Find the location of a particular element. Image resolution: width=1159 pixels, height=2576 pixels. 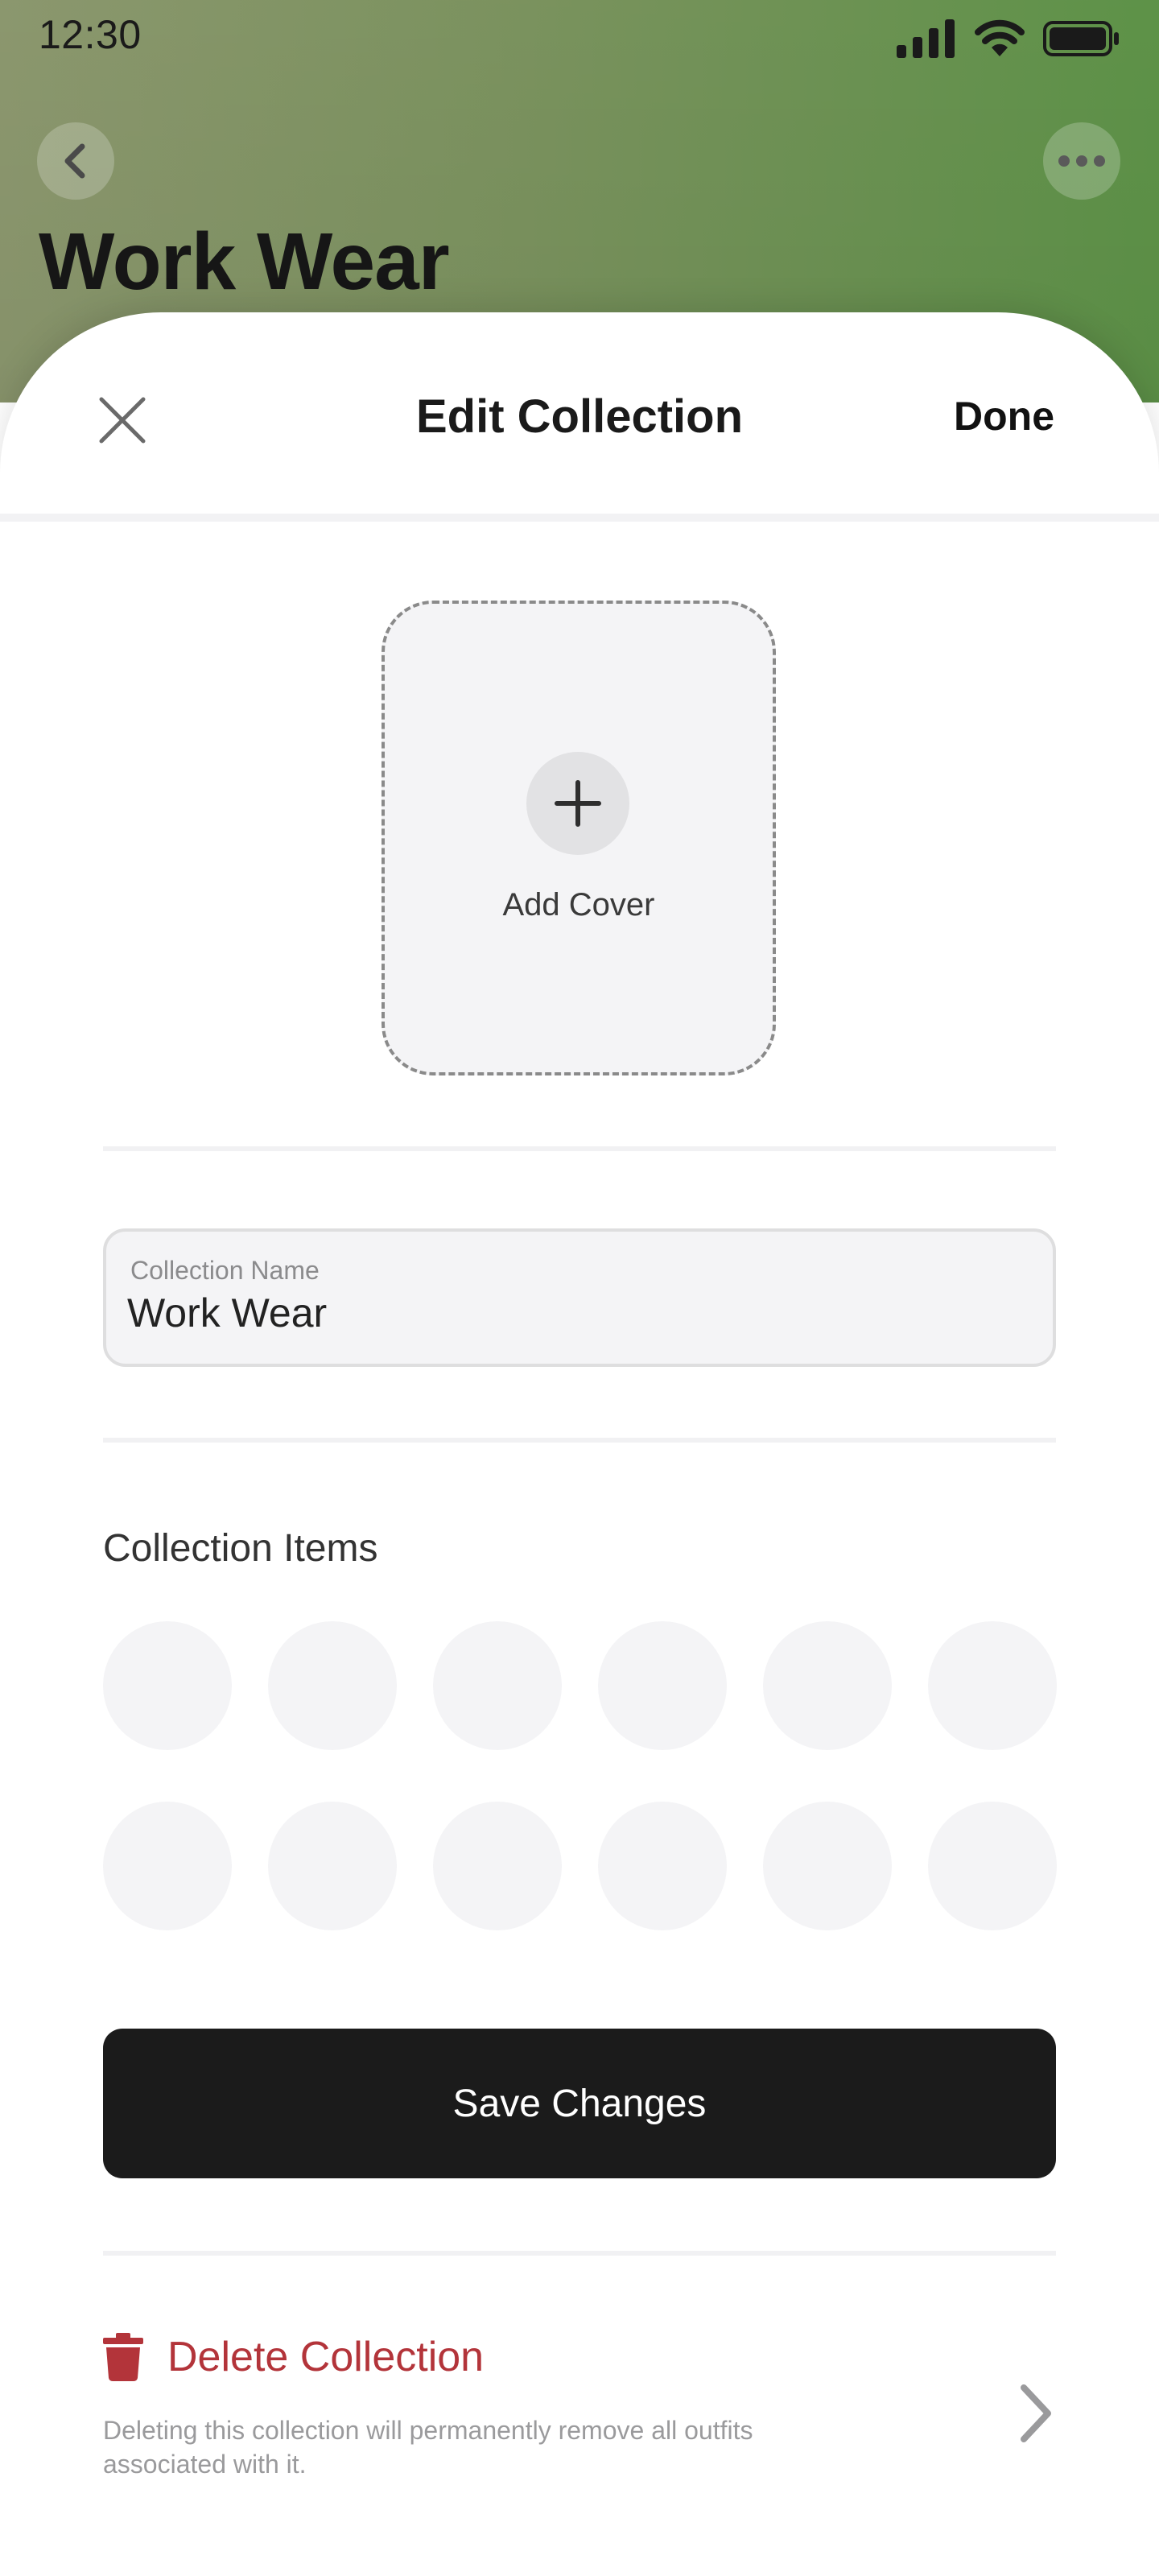

collection-name-input is located at coordinates (570, 1313).